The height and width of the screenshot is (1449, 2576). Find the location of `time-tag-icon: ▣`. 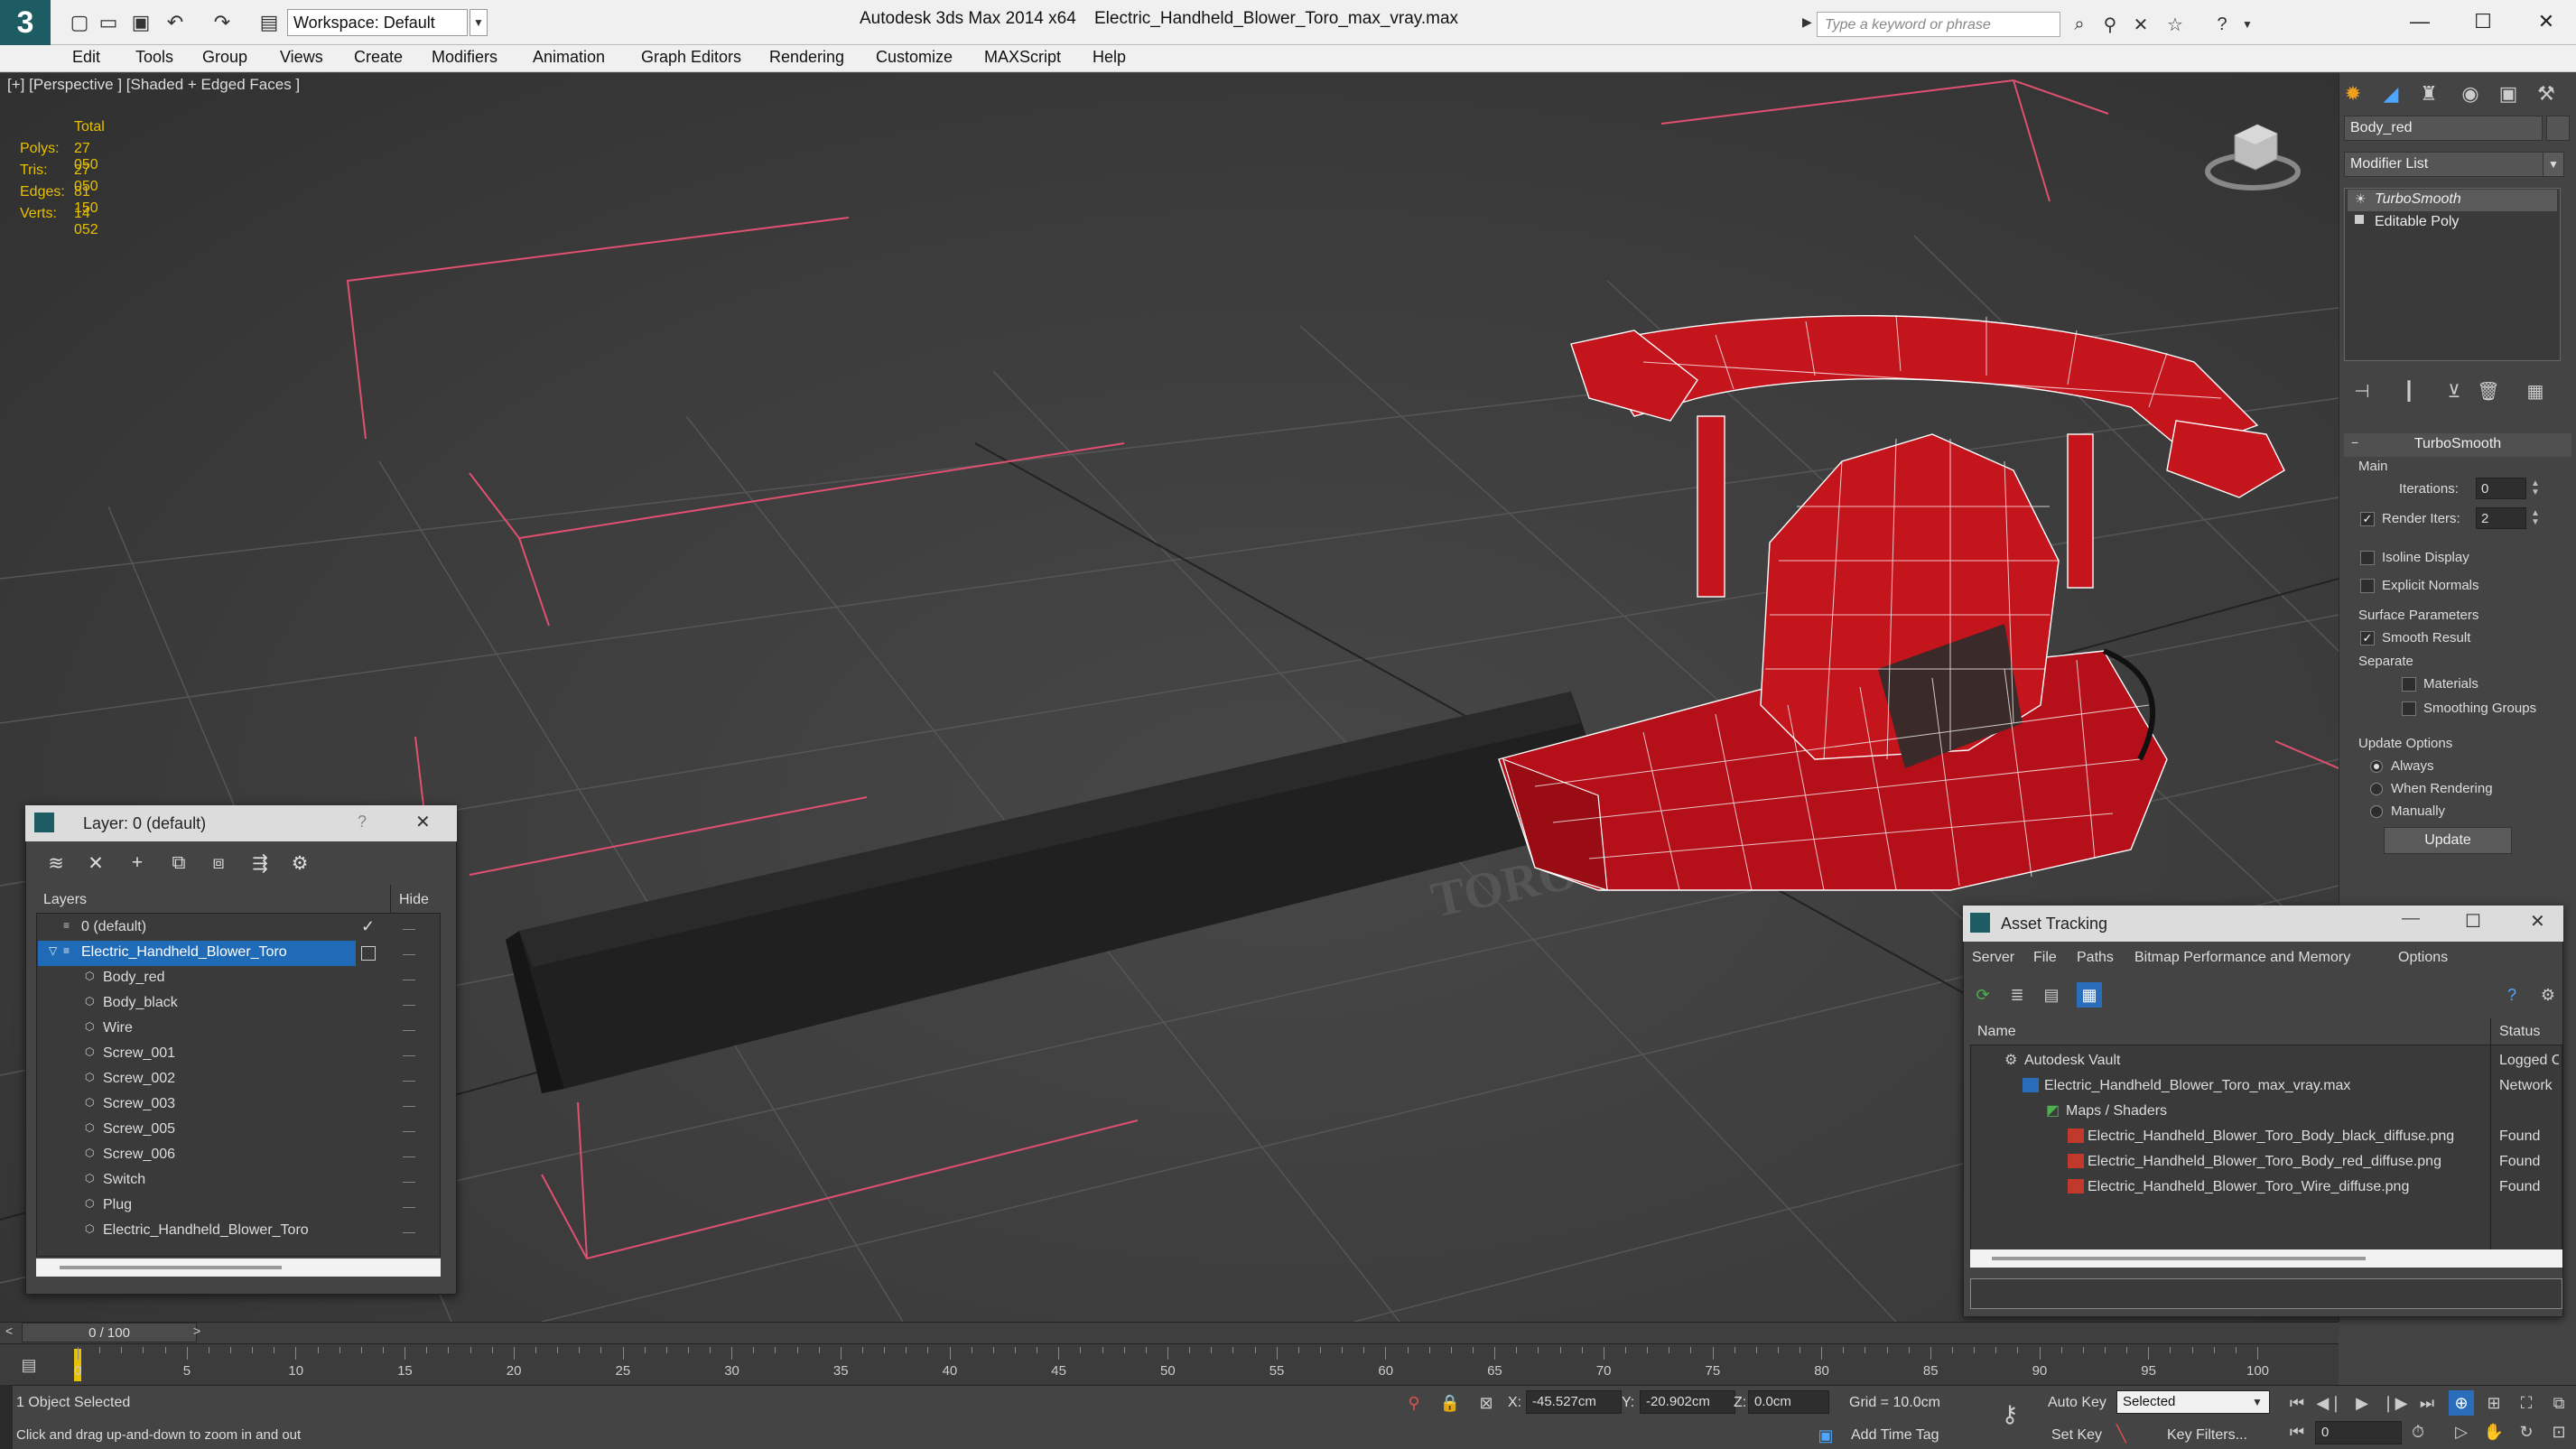

time-tag-icon: ▣ is located at coordinates (1825, 1435).